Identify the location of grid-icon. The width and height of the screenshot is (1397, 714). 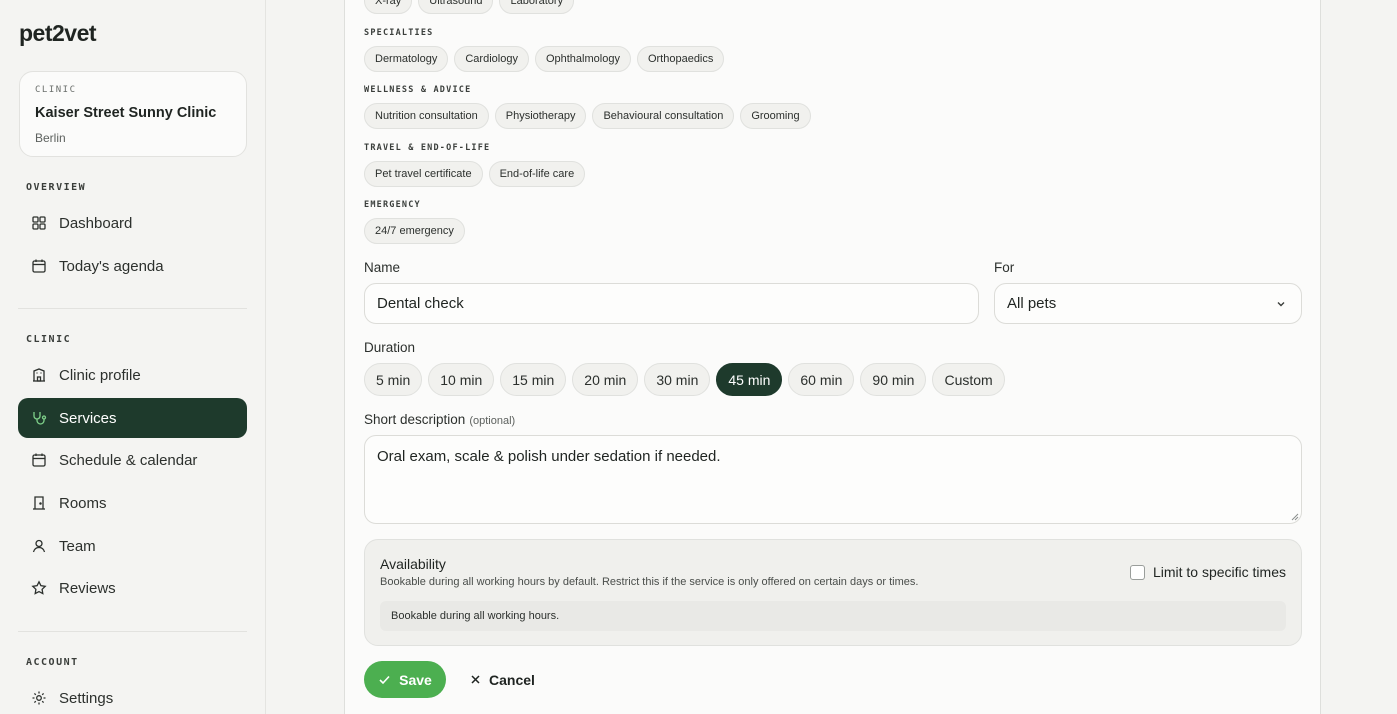
(39, 223).